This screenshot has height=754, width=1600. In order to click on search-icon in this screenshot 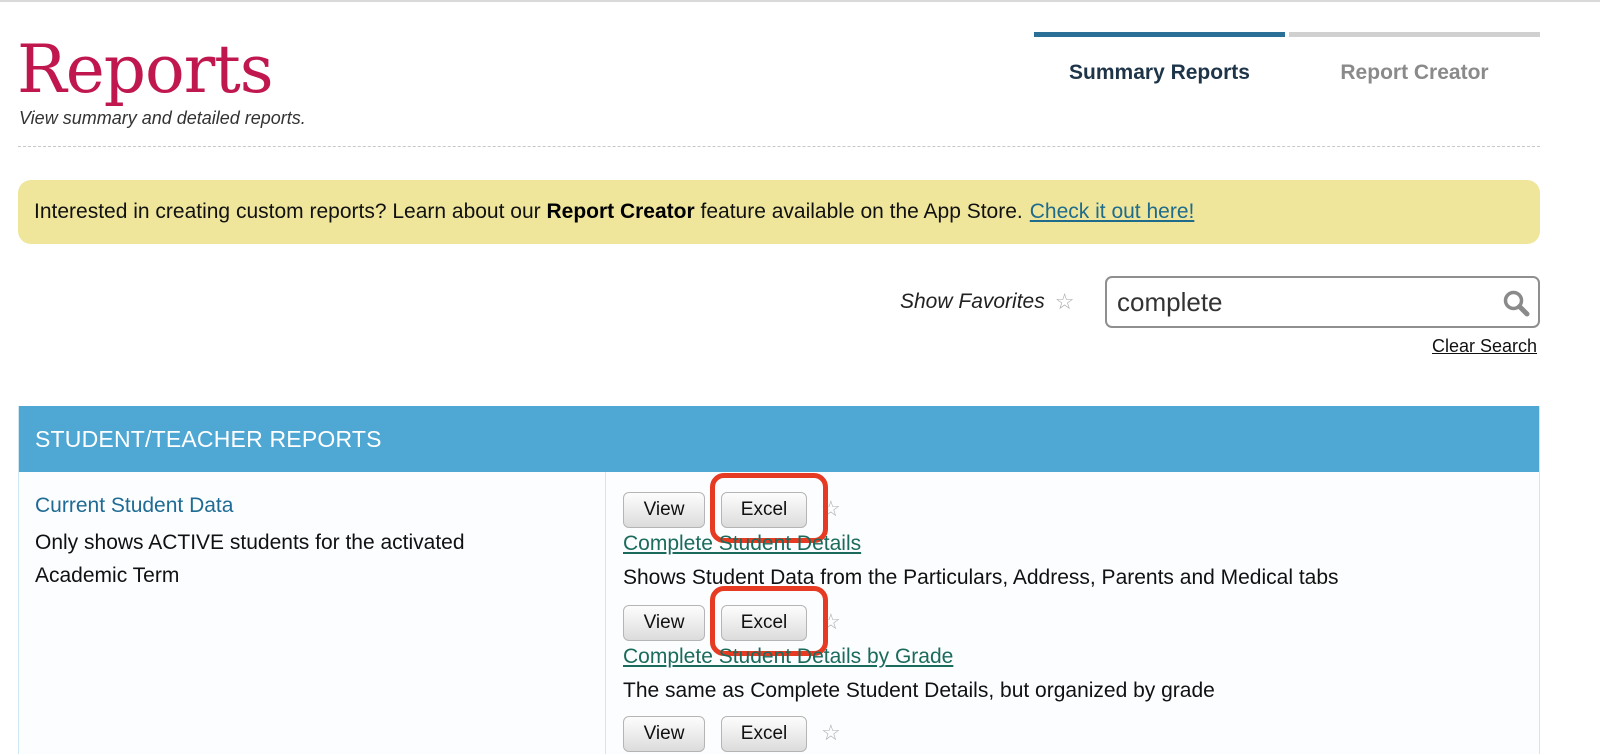, I will do `click(1516, 303)`.